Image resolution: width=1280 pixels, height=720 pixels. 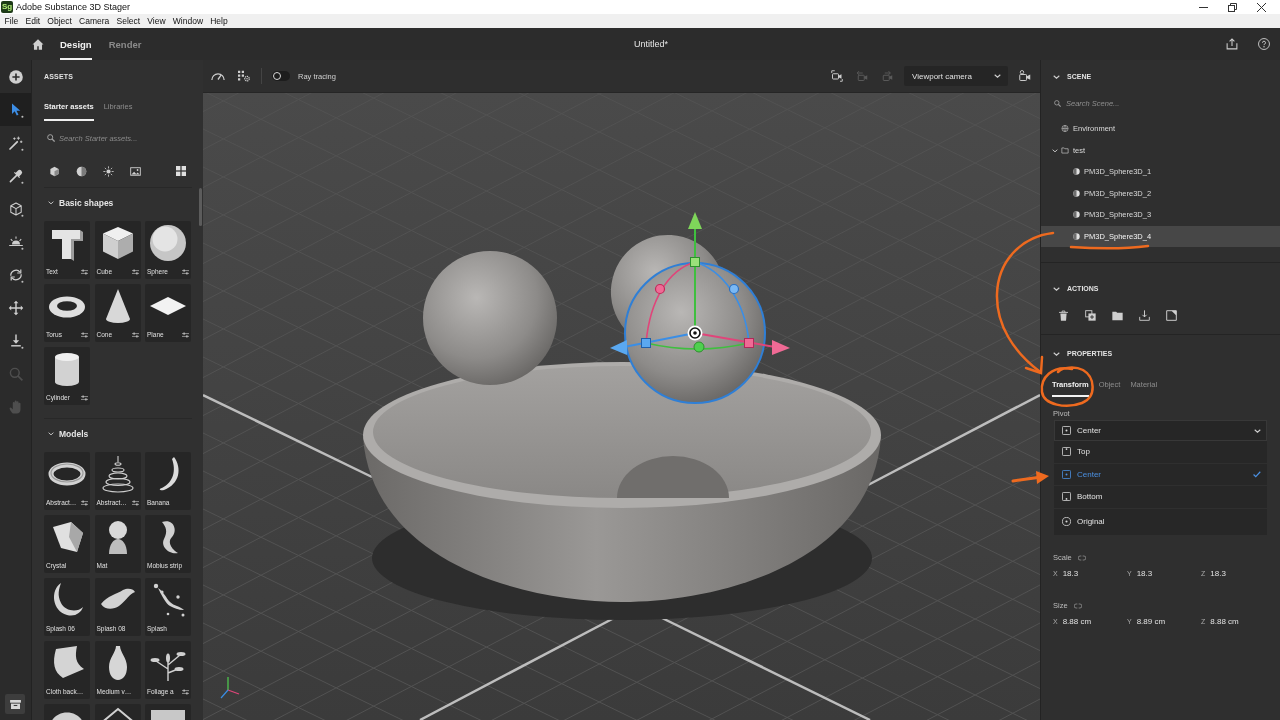 I want to click on archive-box-icon, so click(x=15, y=704).